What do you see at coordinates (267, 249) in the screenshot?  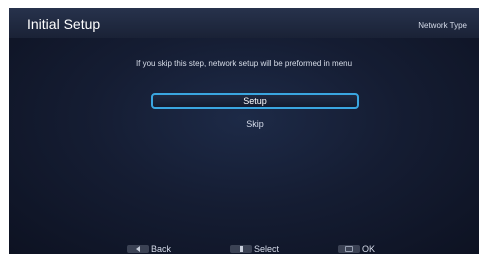 I see `select-hint-label: Select` at bounding box center [267, 249].